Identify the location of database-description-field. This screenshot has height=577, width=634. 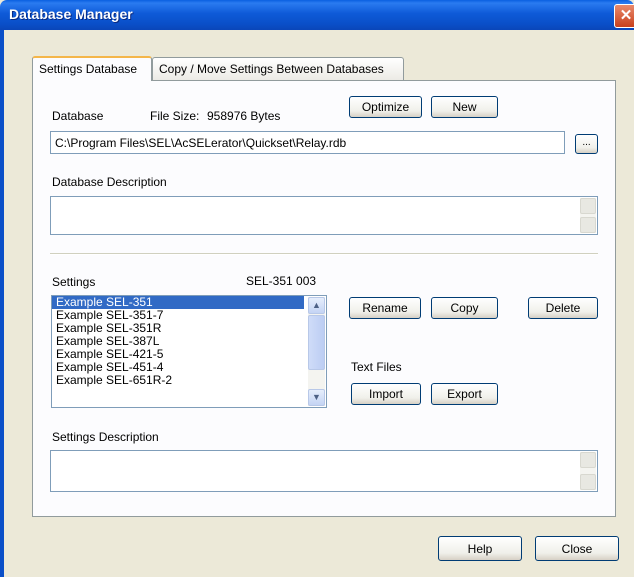
(324, 215).